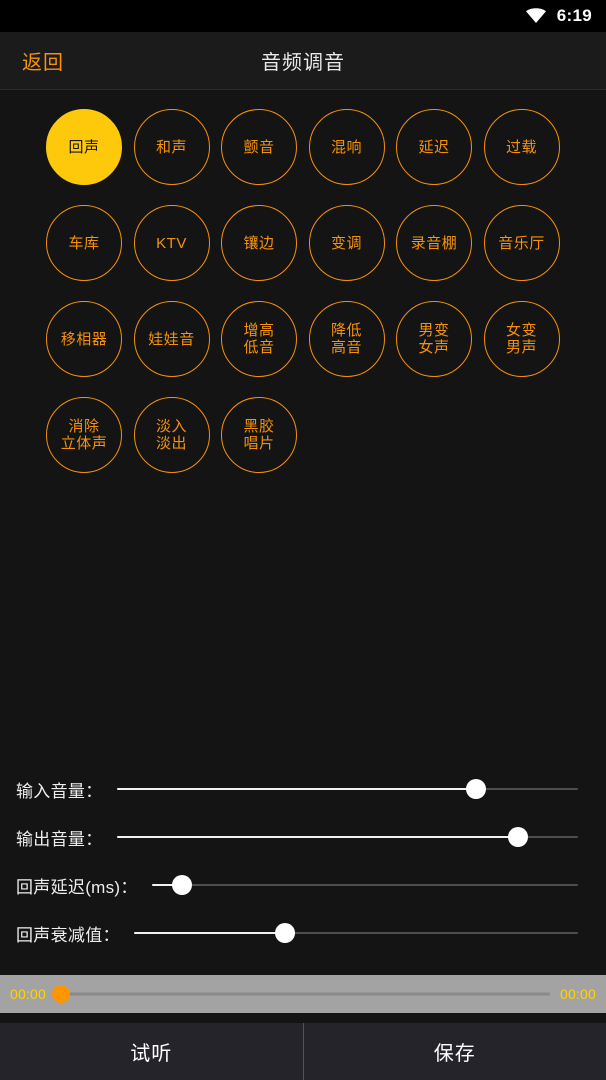 Image resolution: width=606 pixels, height=1080 pixels. I want to click on slider-row: 输出音量：, so click(303, 837).